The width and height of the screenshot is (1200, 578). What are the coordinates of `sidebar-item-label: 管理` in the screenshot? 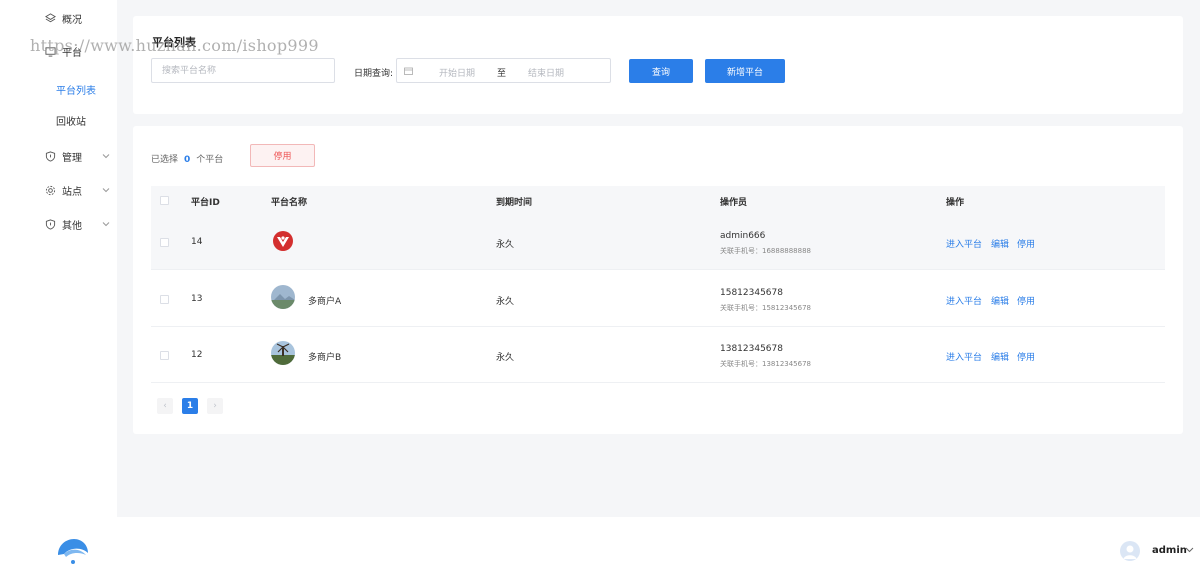 It's located at (72, 158).